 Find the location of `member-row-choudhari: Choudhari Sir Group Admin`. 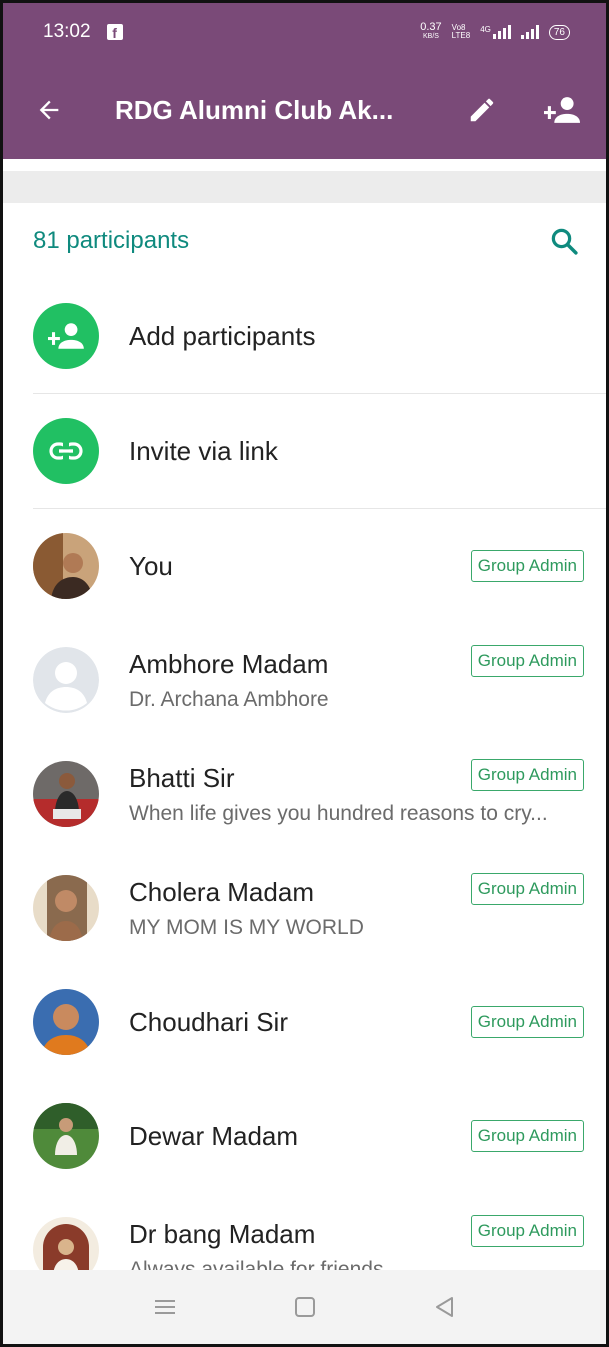

member-row-choudhari: Choudhari Sir Group Admin is located at coordinates (304, 1022).